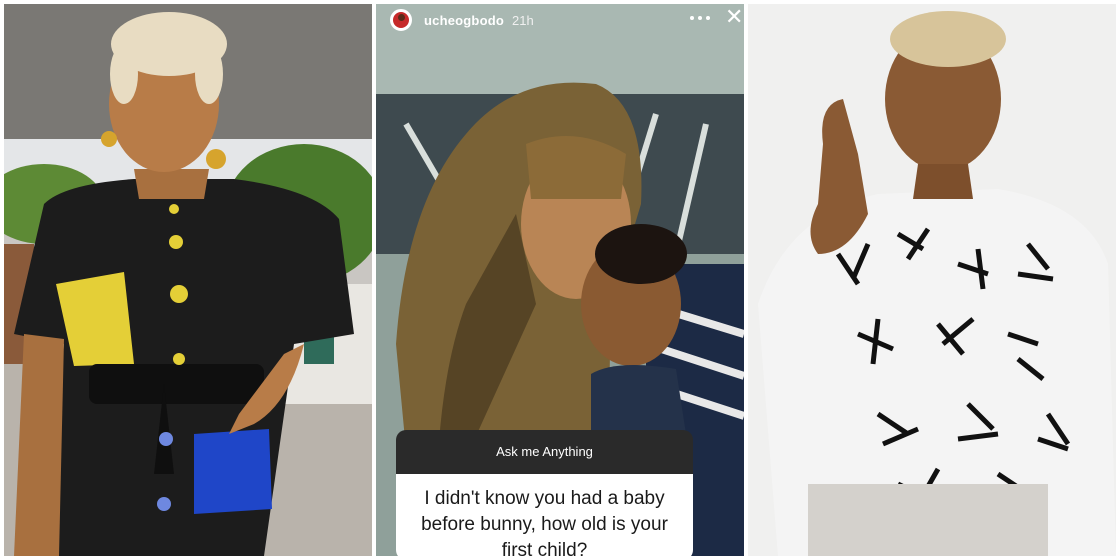  I want to click on avatar-head, so click(401, 17).